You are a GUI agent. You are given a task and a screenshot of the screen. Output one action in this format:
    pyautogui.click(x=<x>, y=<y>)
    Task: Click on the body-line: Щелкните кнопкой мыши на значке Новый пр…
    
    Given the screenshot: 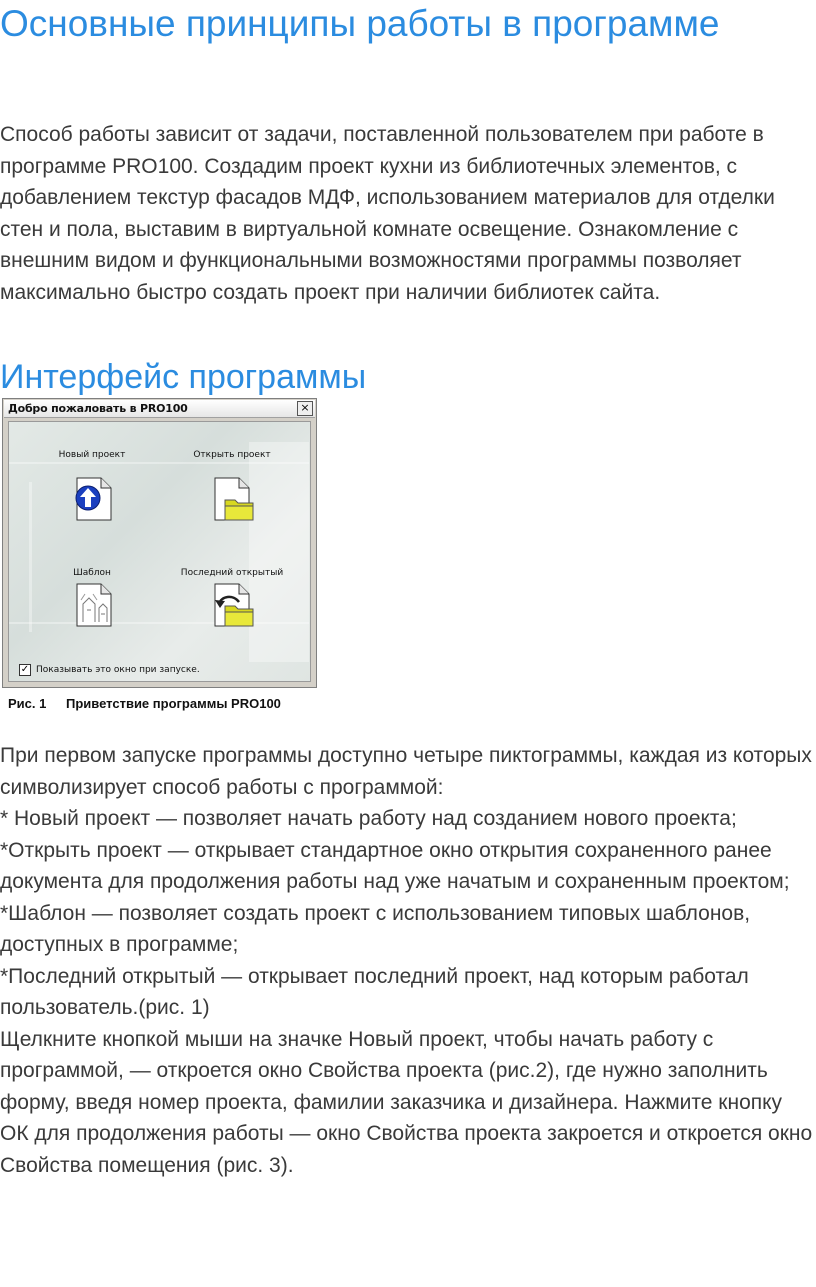 What is the action you would take?
    pyautogui.click(x=406, y=1102)
    